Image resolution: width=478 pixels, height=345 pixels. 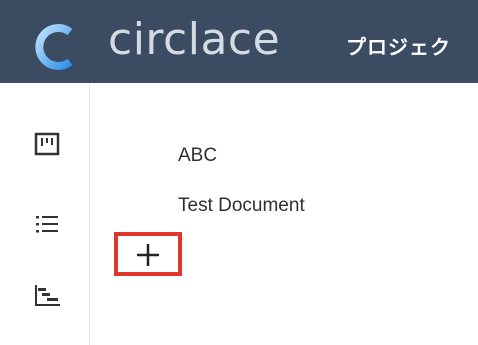 I want to click on sidebar-item-list, so click(x=47, y=225).